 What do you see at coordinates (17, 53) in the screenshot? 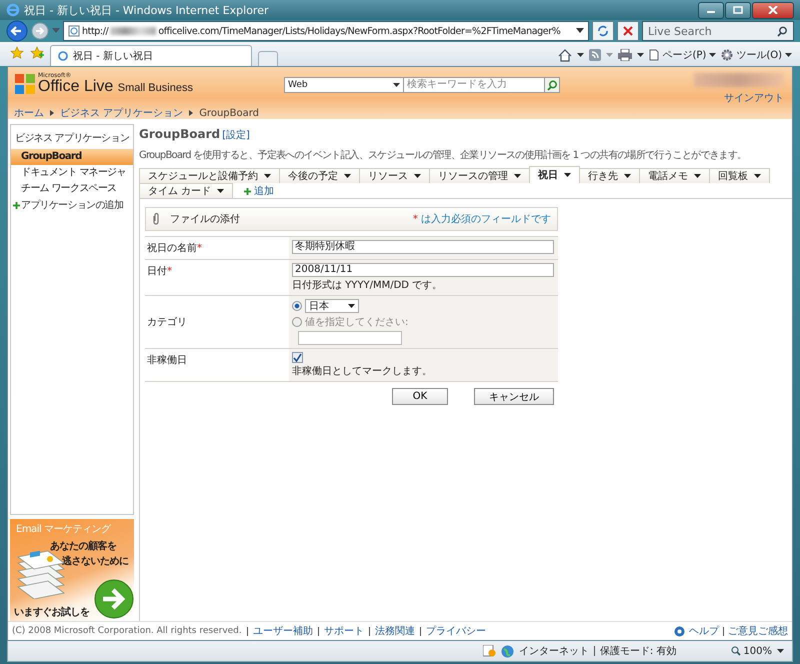
I see `favorites-star-icon` at bounding box center [17, 53].